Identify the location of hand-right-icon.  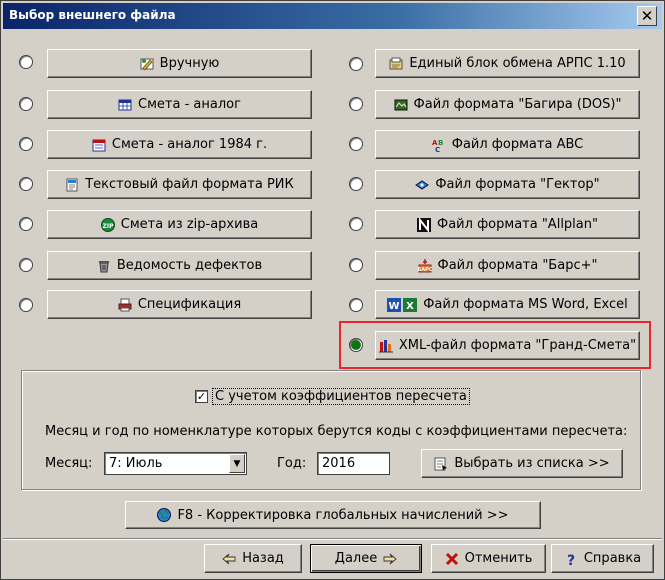
(390, 559).